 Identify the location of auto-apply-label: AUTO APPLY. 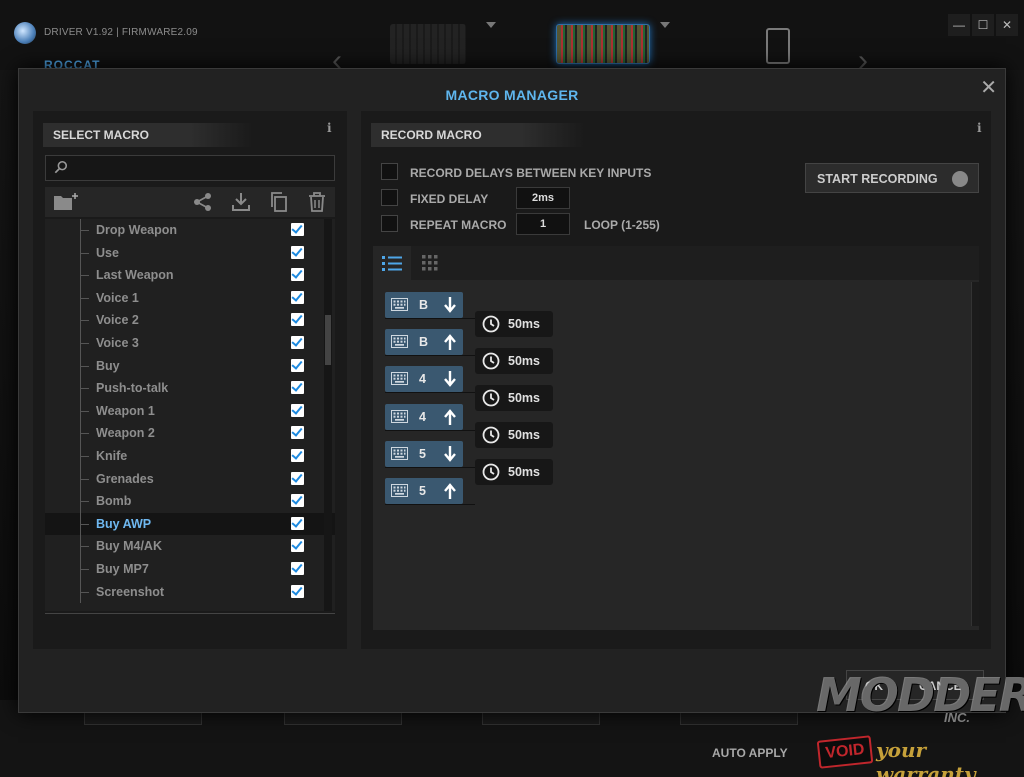
(750, 753).